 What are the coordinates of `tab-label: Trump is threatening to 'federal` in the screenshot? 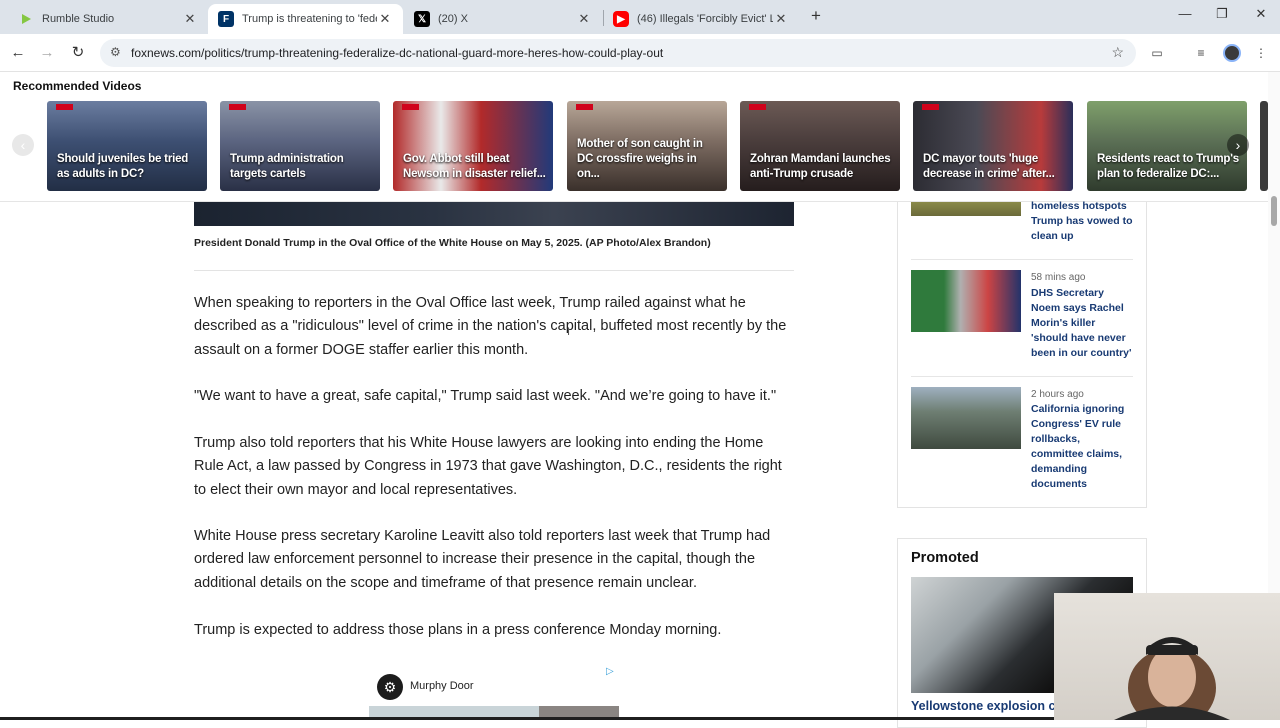 It's located at (309, 19).